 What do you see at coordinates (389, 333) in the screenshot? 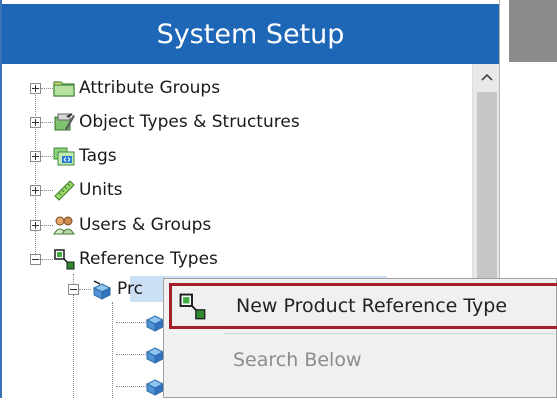
I see `menu-separator` at bounding box center [389, 333].